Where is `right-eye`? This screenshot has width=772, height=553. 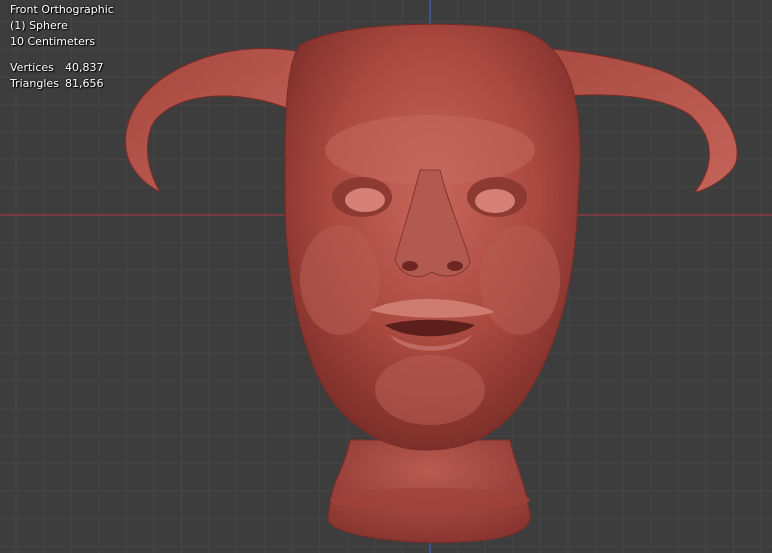
right-eye is located at coordinates (495, 201).